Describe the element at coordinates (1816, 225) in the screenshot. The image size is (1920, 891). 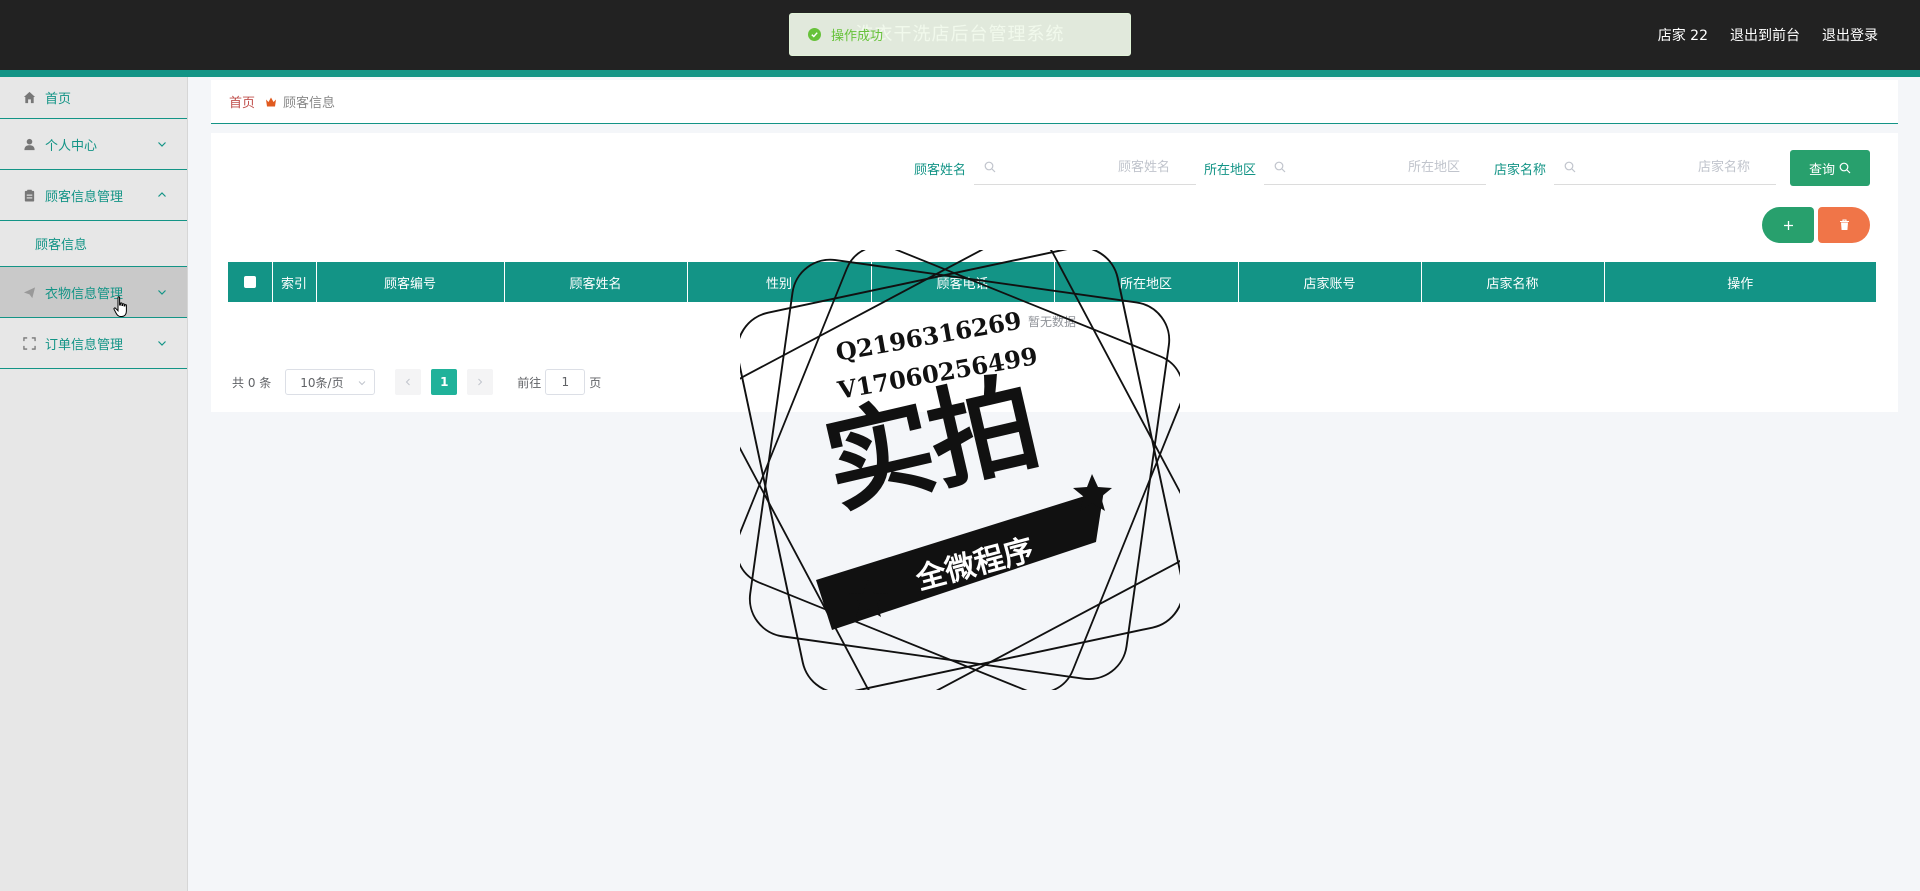
I see `table-actions` at that location.